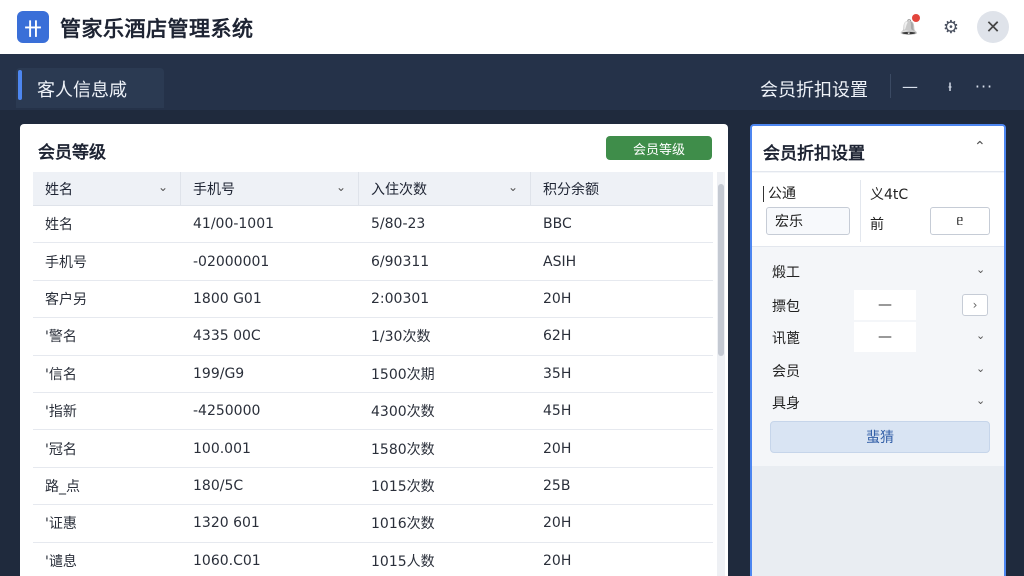 This screenshot has height=576, width=1024. Describe the element at coordinates (814, 90) in the screenshot. I see `header-right-title: 会员折扣设置` at that location.